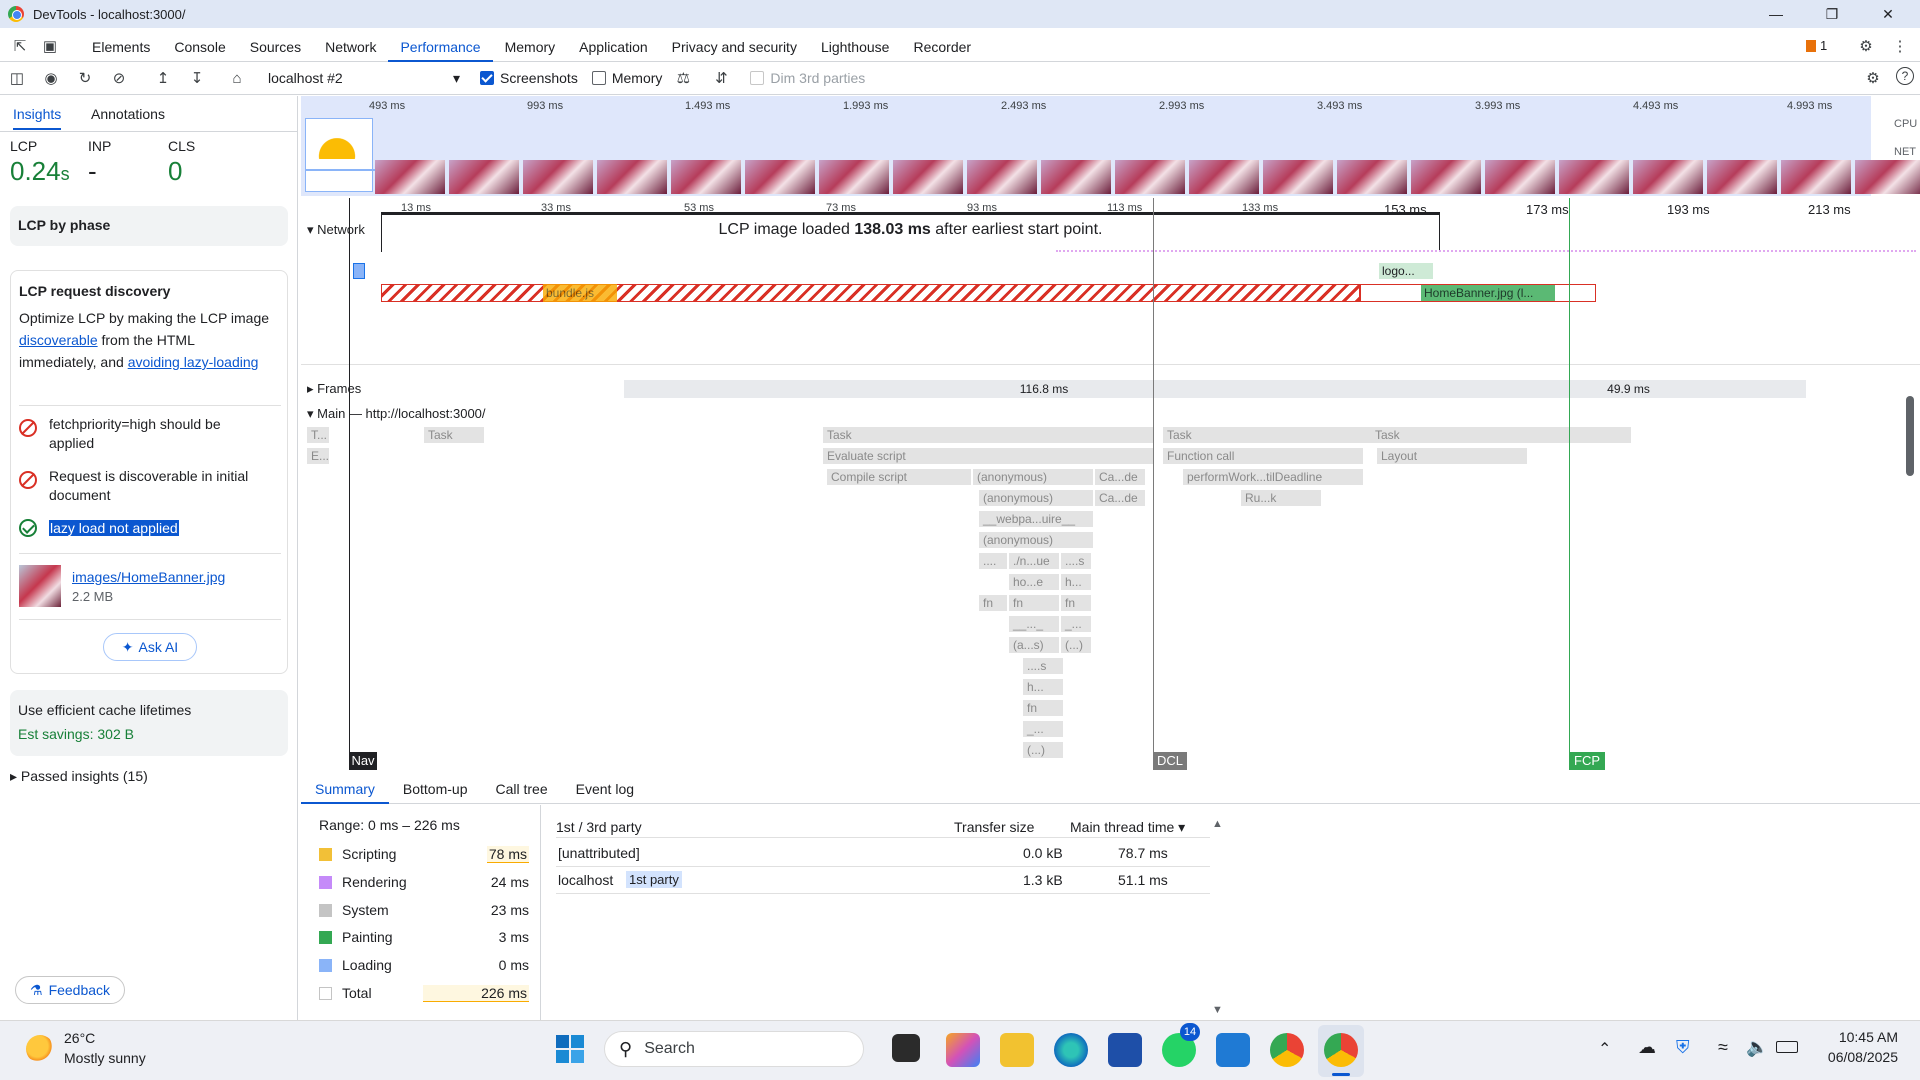 This screenshot has width=1920, height=1080. What do you see at coordinates (128, 114) in the screenshot?
I see `tab-annotations: Annotations` at bounding box center [128, 114].